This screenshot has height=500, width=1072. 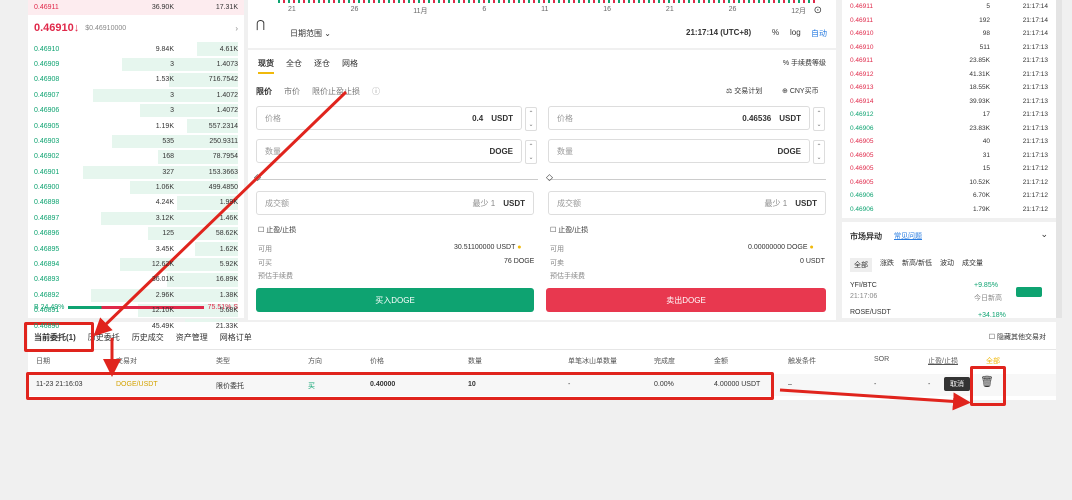 What do you see at coordinates (223, 188) in the screenshot?
I see `bid-total: 499.4850` at bounding box center [223, 188].